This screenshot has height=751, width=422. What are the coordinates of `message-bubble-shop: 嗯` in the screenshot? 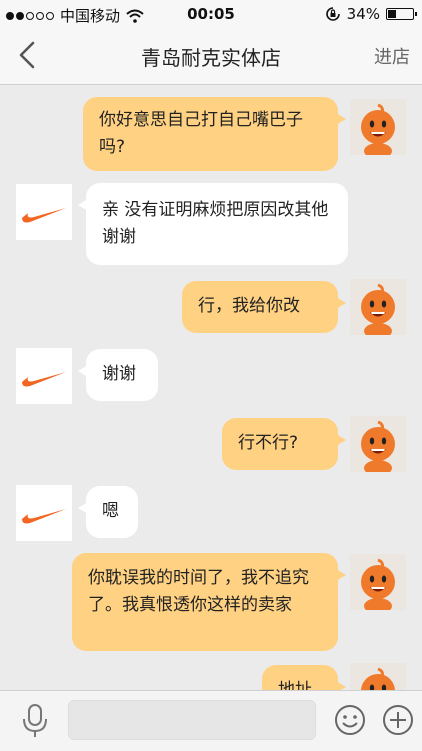 It's located at (108, 512).